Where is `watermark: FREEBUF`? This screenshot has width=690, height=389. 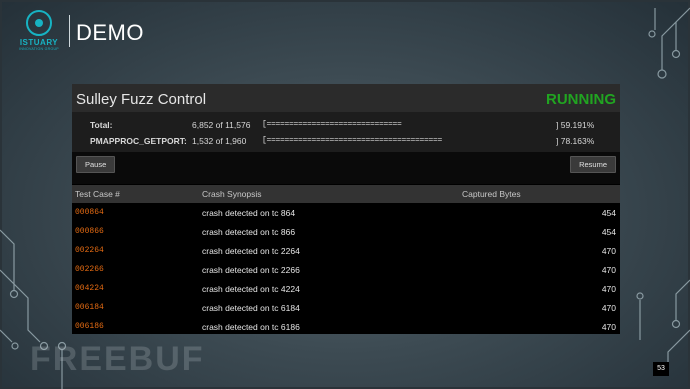 watermark: FREEBUF is located at coordinates (117, 359).